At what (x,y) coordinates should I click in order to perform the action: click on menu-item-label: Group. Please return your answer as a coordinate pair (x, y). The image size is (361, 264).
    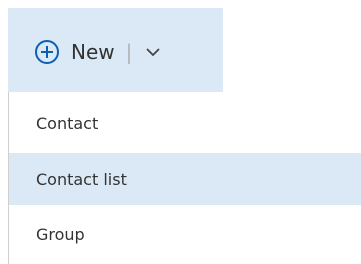
    Looking at the image, I should click on (60, 234).